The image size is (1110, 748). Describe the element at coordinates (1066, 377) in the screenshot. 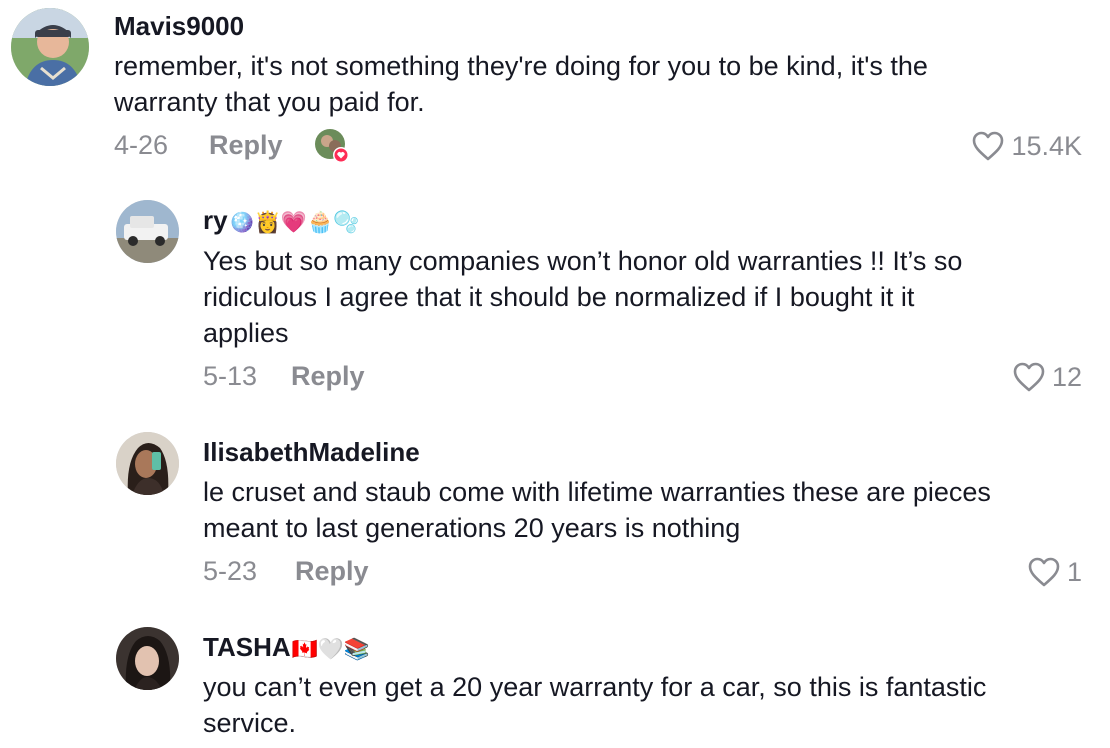

I see `like-count: 12` at that location.